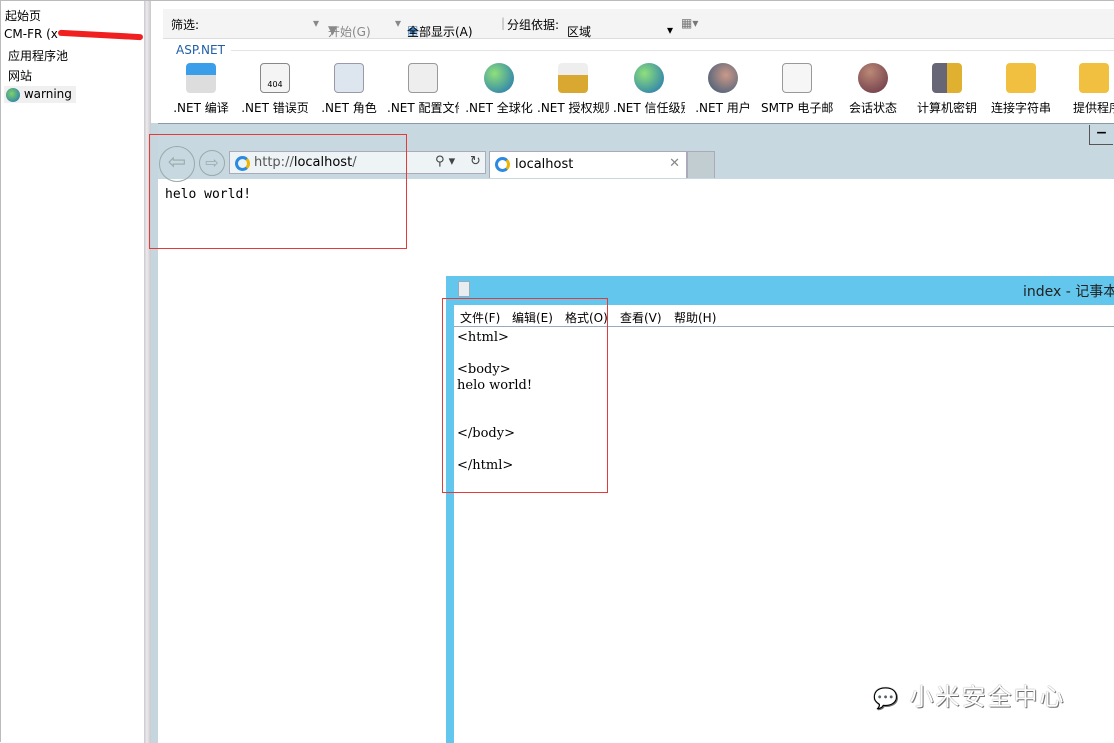  I want to click on email-icon, so click(797, 78).